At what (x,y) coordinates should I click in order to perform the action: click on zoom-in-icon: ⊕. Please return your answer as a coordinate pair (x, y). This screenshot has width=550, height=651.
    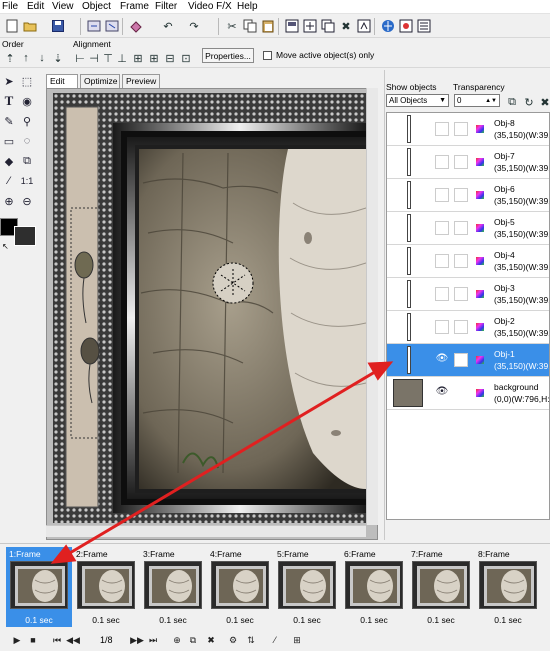
    Looking at the image, I should click on (9, 201).